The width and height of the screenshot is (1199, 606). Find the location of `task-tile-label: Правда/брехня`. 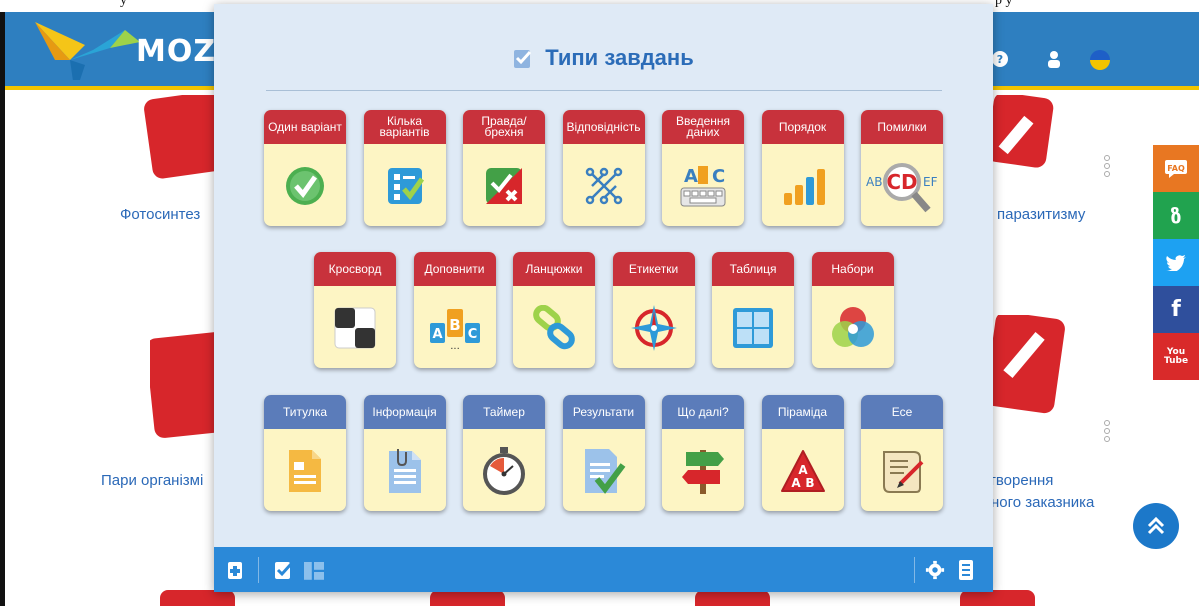

task-tile-label: Правда/брехня is located at coordinates (504, 127).